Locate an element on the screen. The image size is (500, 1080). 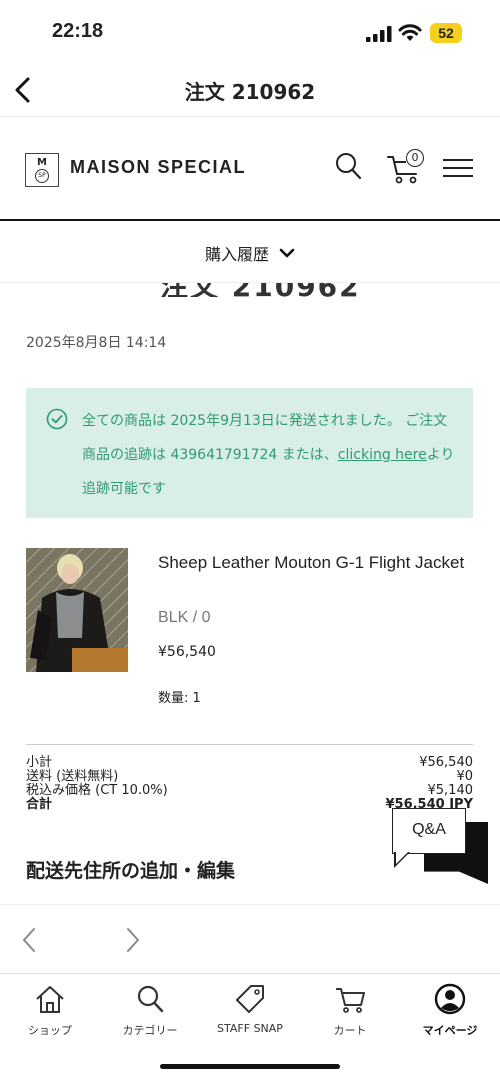
summary-row-shipping: 送料 (送料無料) ¥0 is located at coordinates (249, 777).